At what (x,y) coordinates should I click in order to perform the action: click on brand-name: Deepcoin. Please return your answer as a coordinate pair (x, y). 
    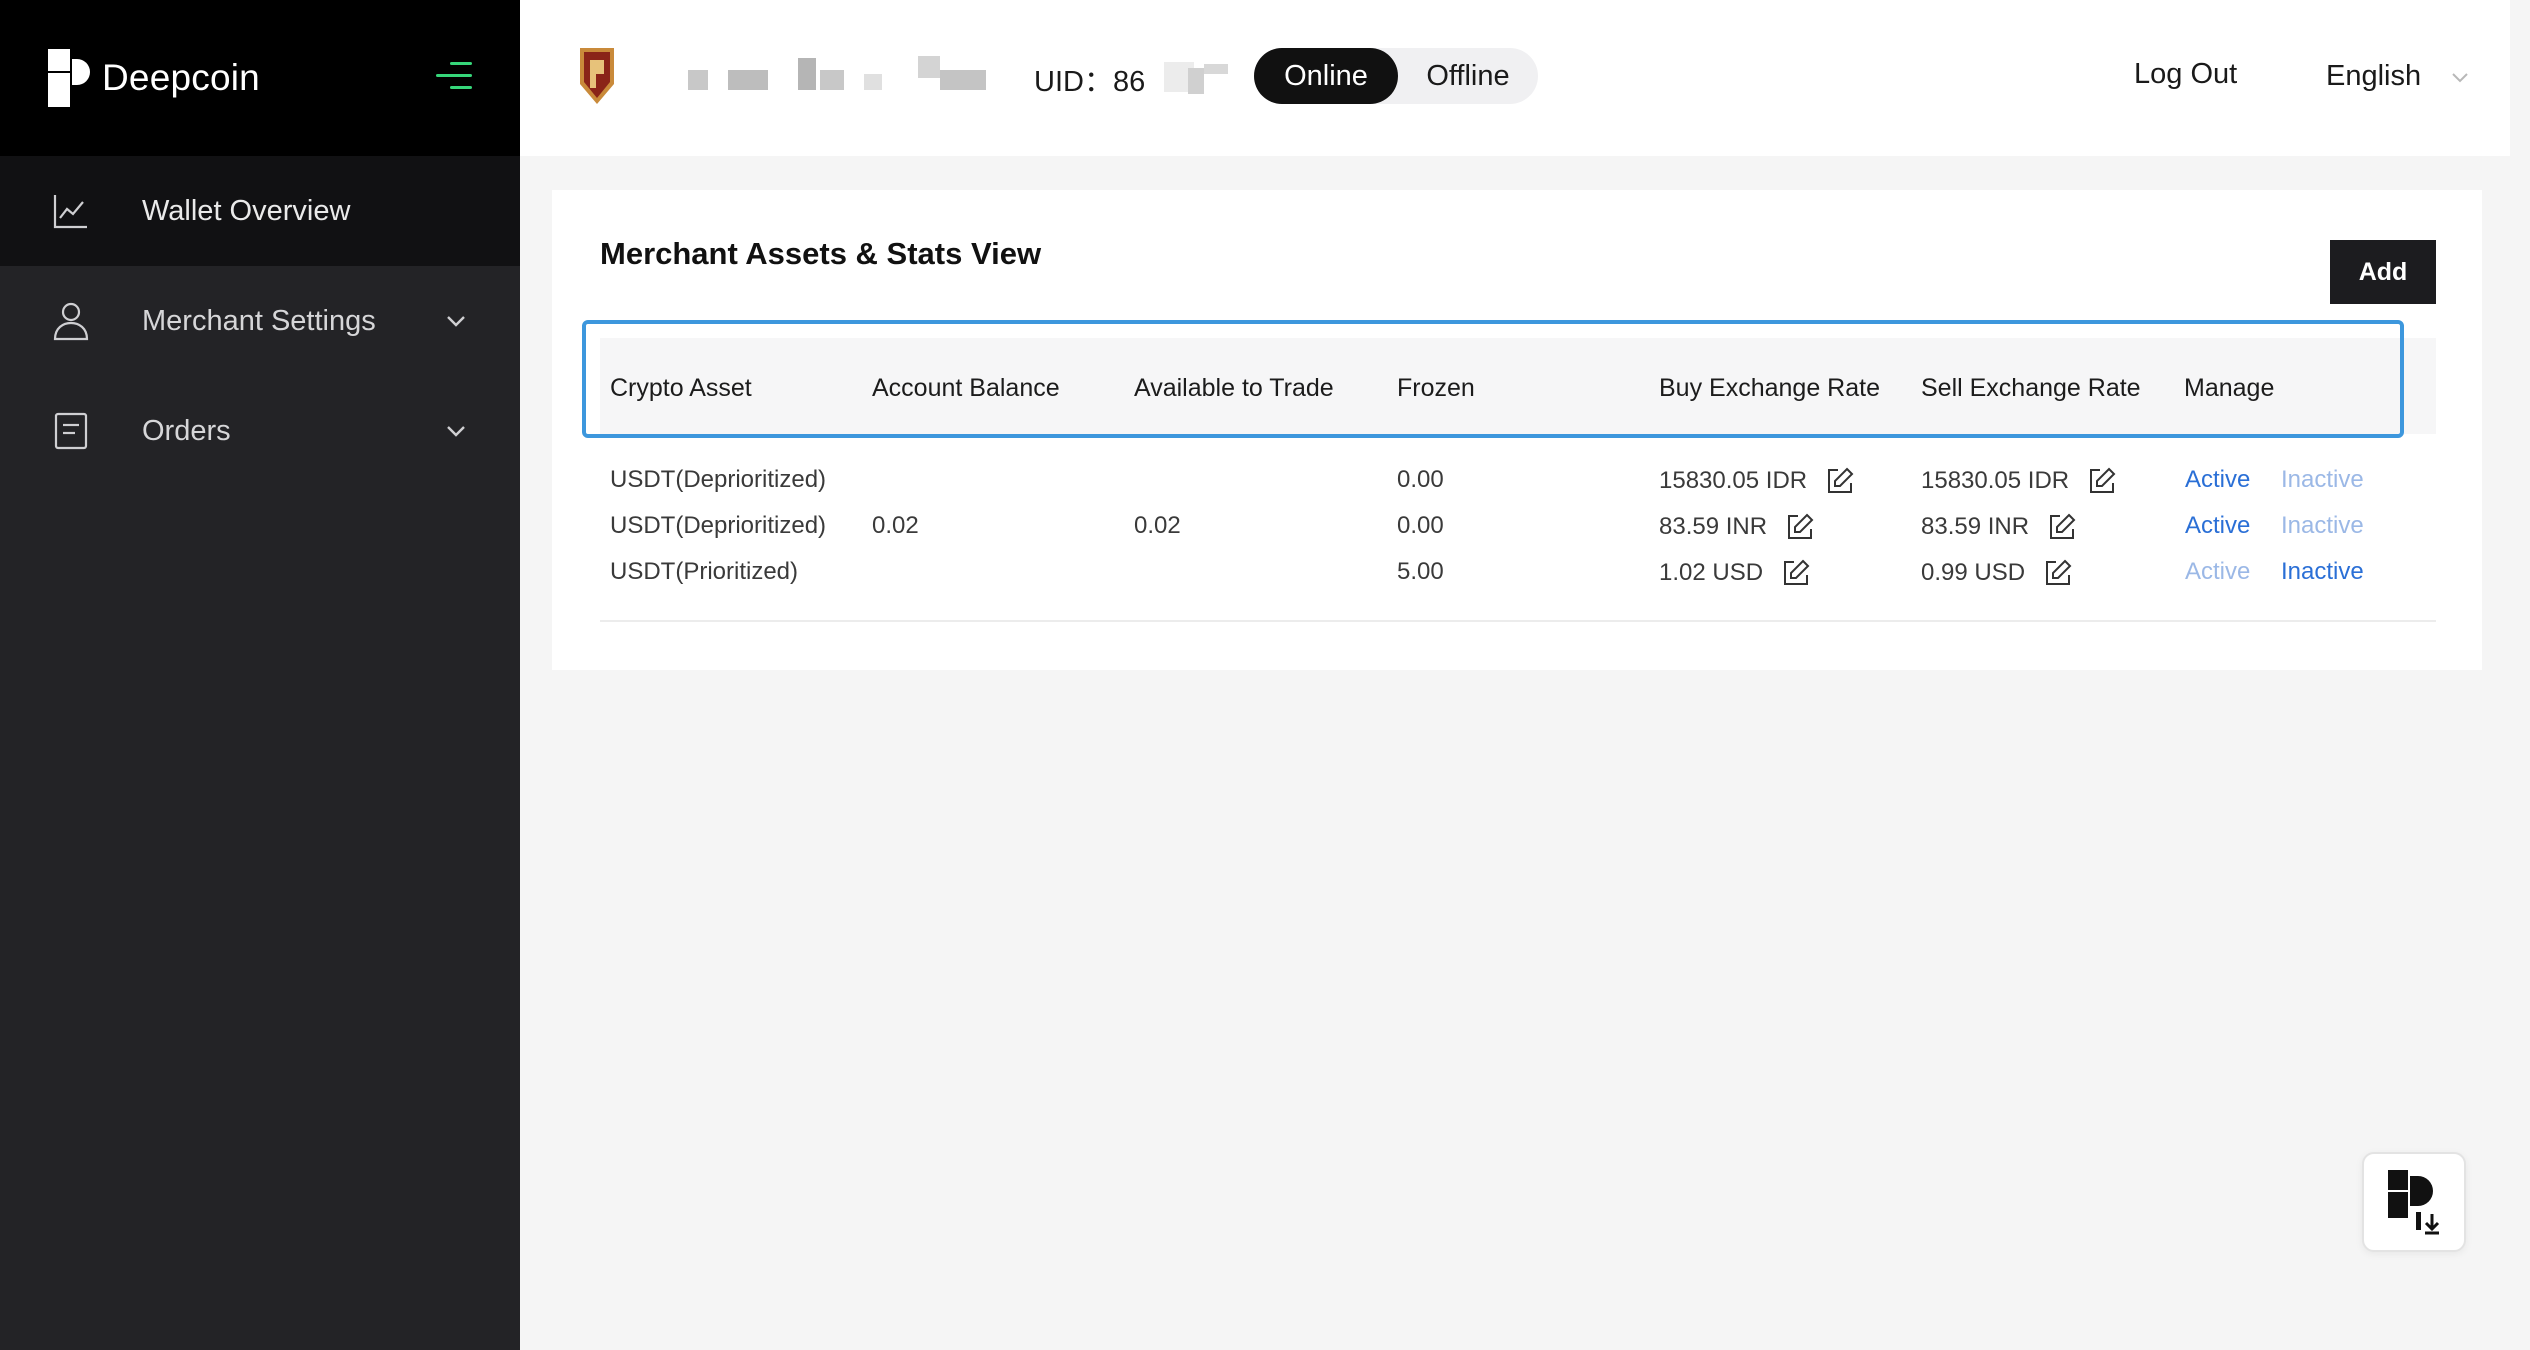
    Looking at the image, I should click on (181, 77).